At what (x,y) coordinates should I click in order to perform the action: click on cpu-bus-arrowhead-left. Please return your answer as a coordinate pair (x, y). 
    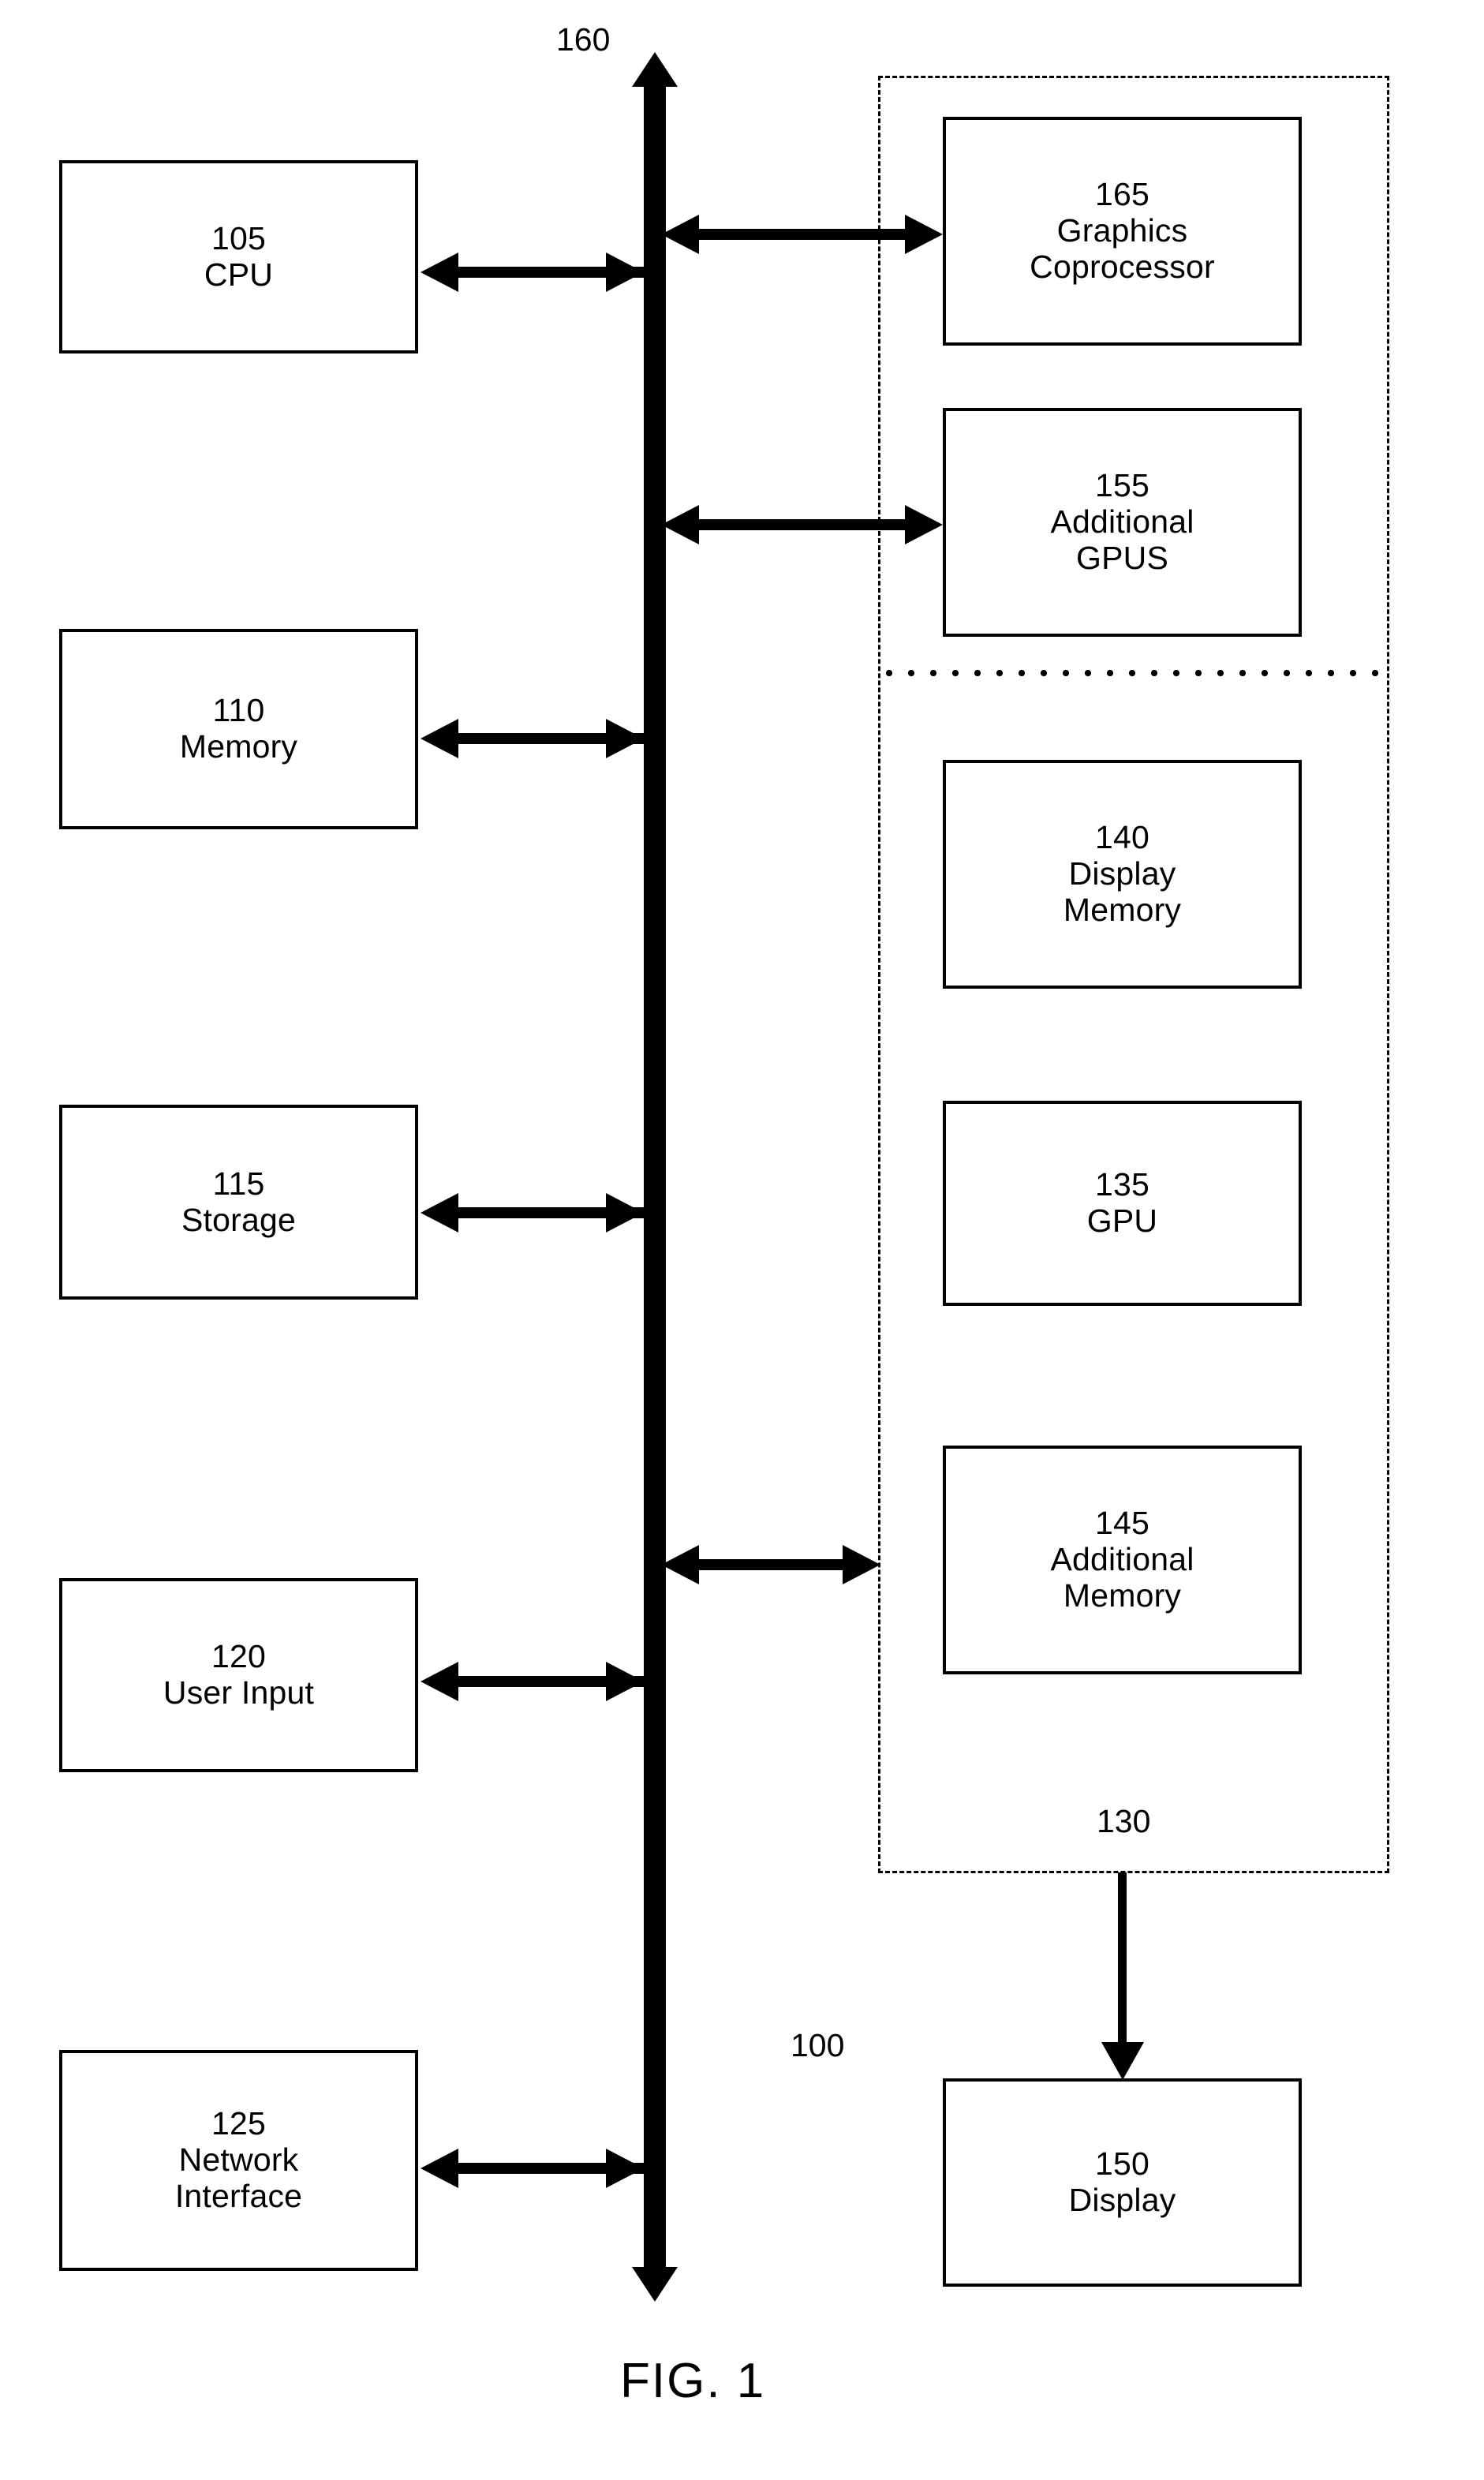
    Looking at the image, I should click on (439, 272).